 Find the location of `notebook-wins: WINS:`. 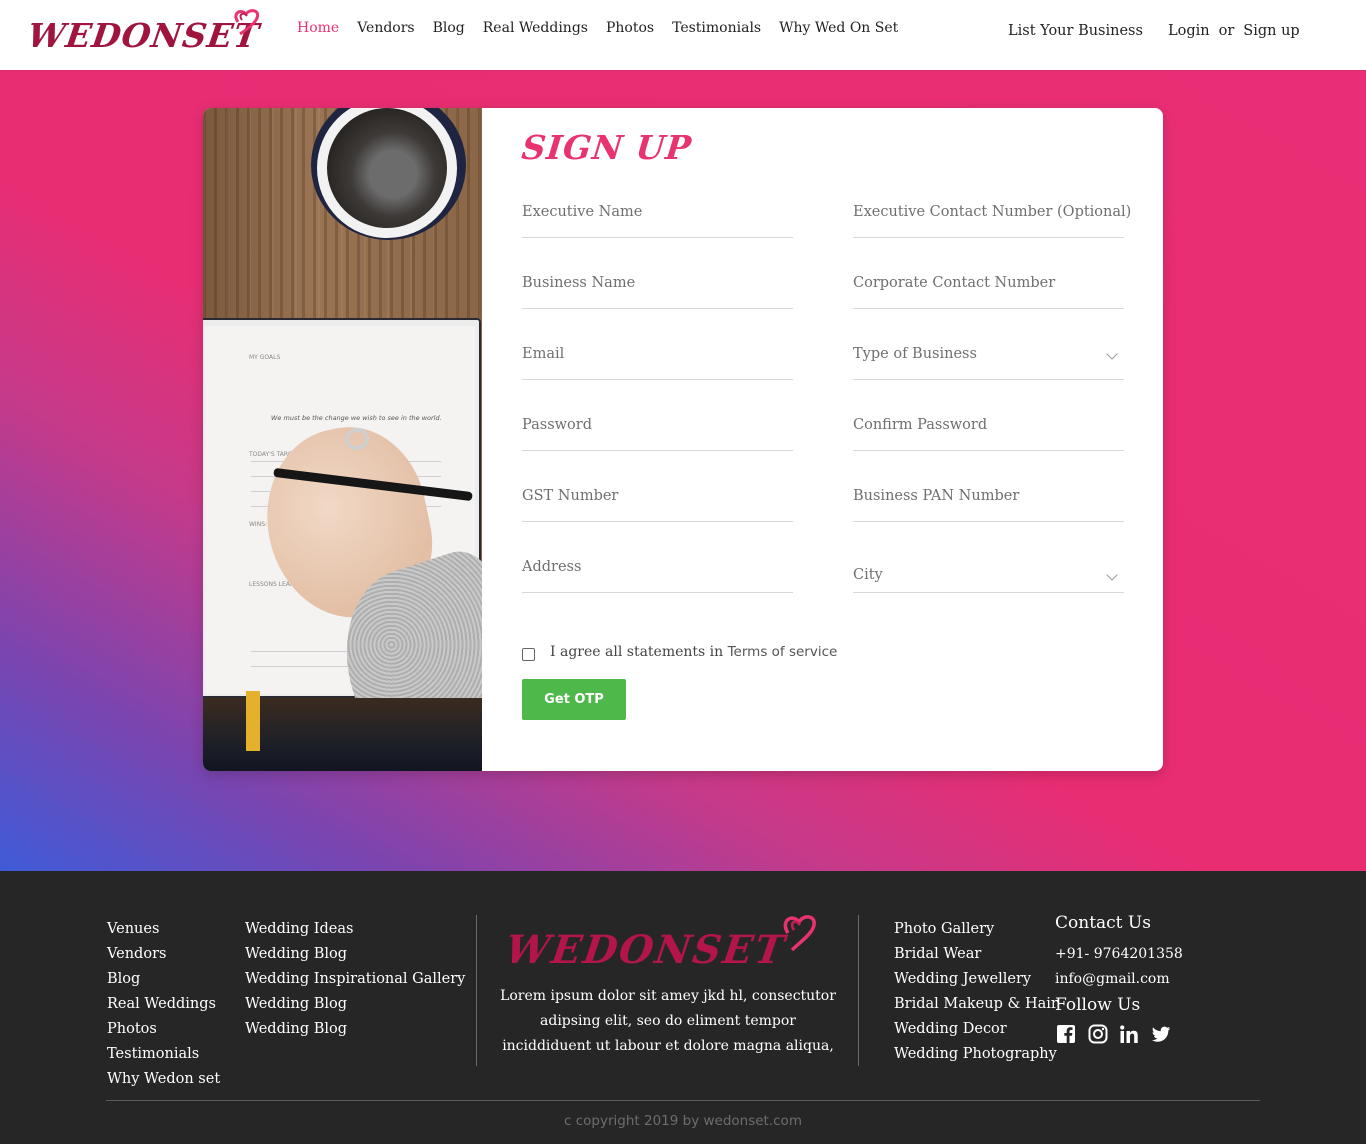

notebook-wins: WINS: is located at coordinates (258, 524).